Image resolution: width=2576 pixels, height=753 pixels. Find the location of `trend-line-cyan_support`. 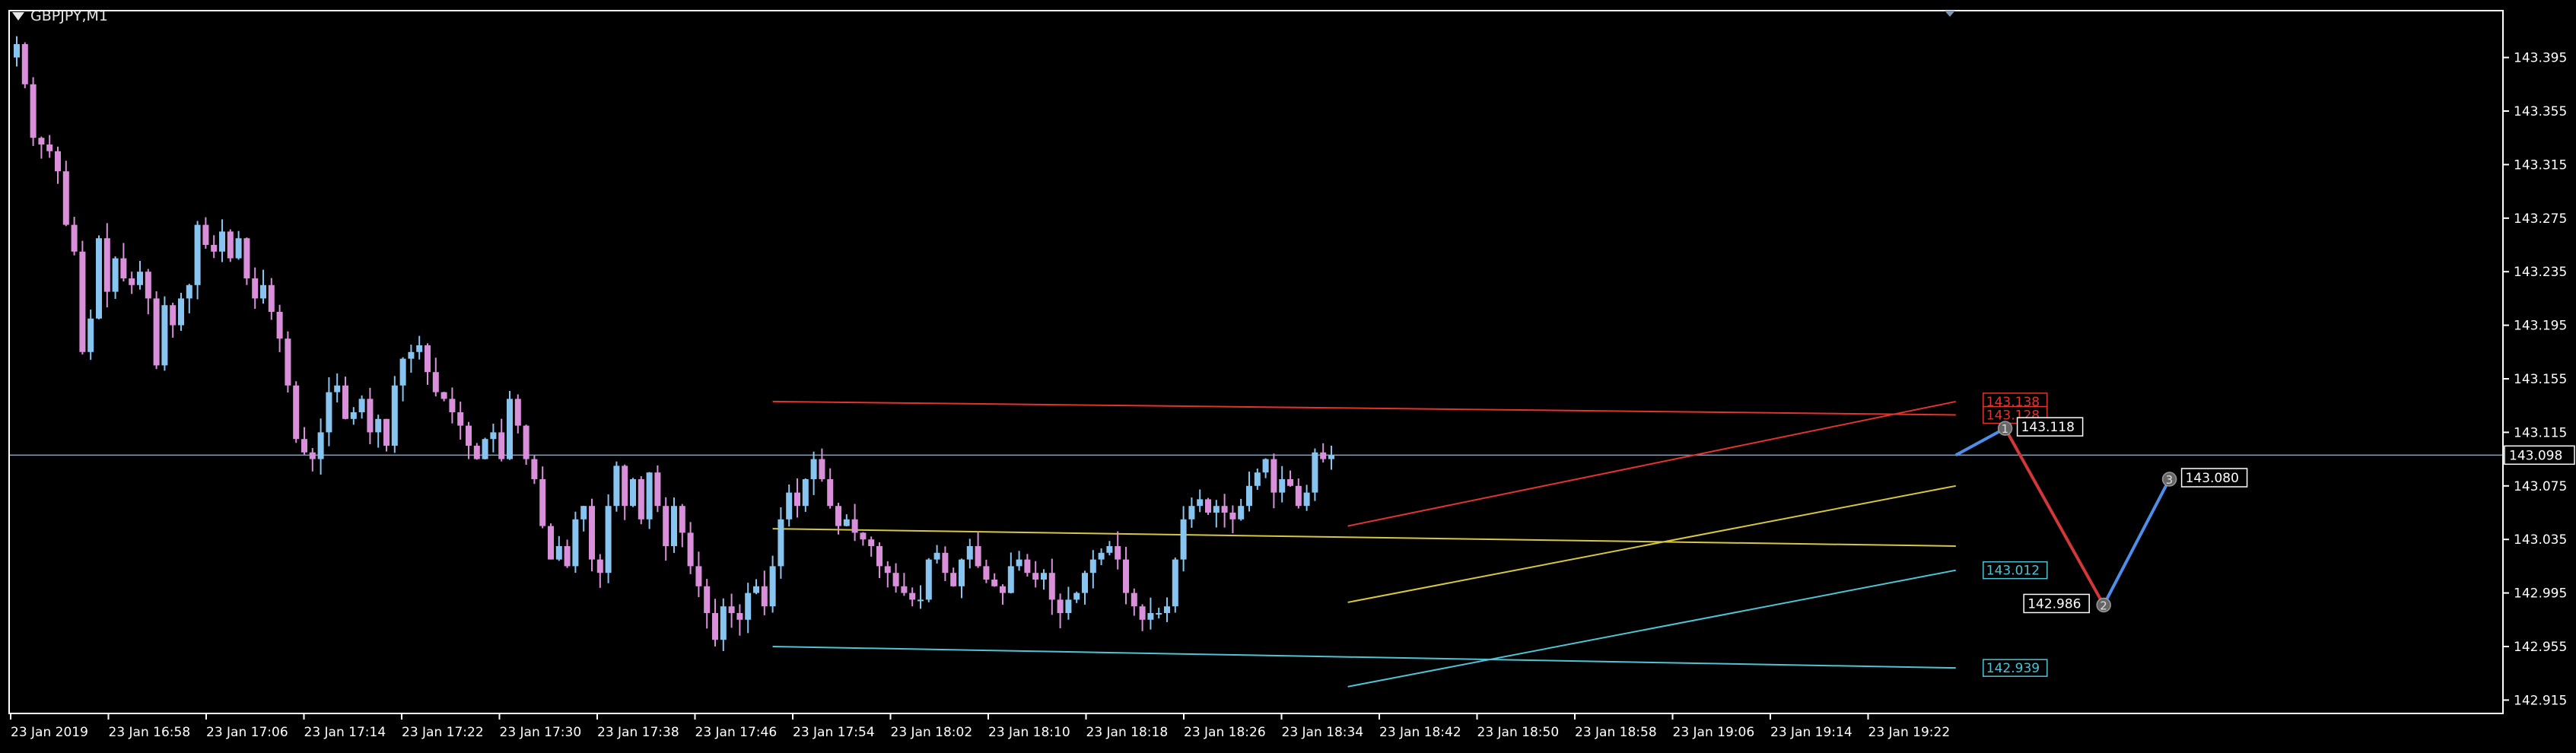

trend-line-cyan_support is located at coordinates (1364, 657).